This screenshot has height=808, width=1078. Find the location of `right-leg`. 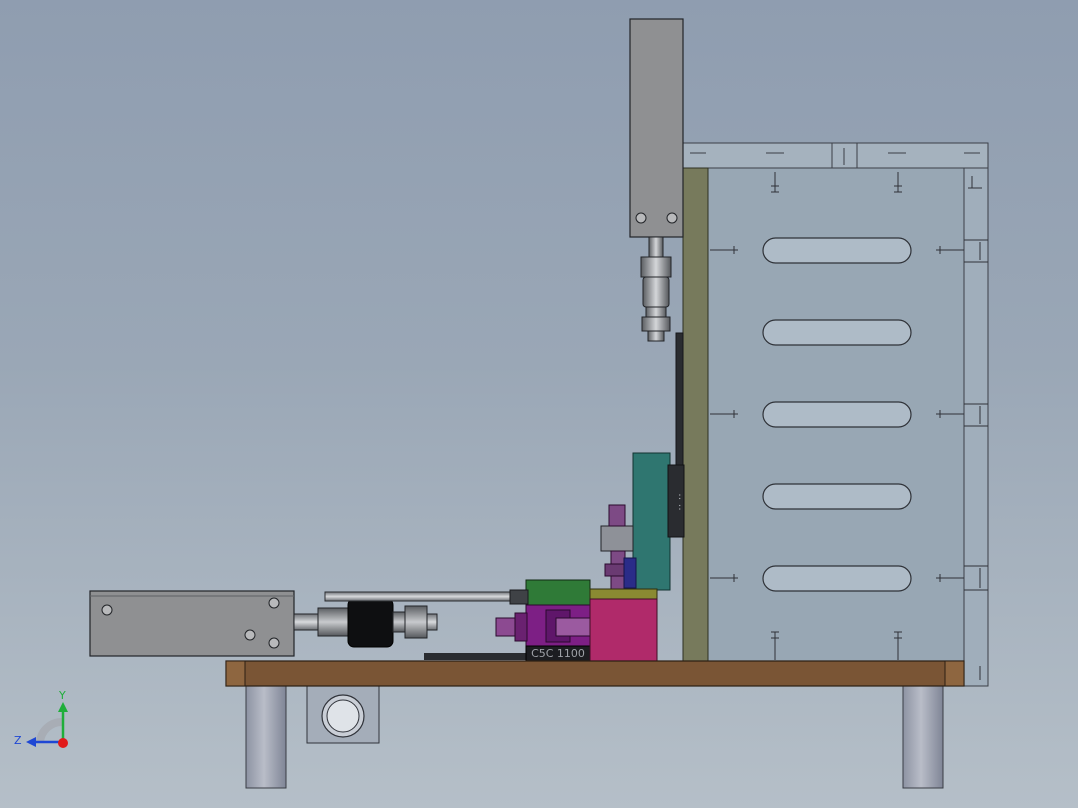

right-leg is located at coordinates (923, 737).